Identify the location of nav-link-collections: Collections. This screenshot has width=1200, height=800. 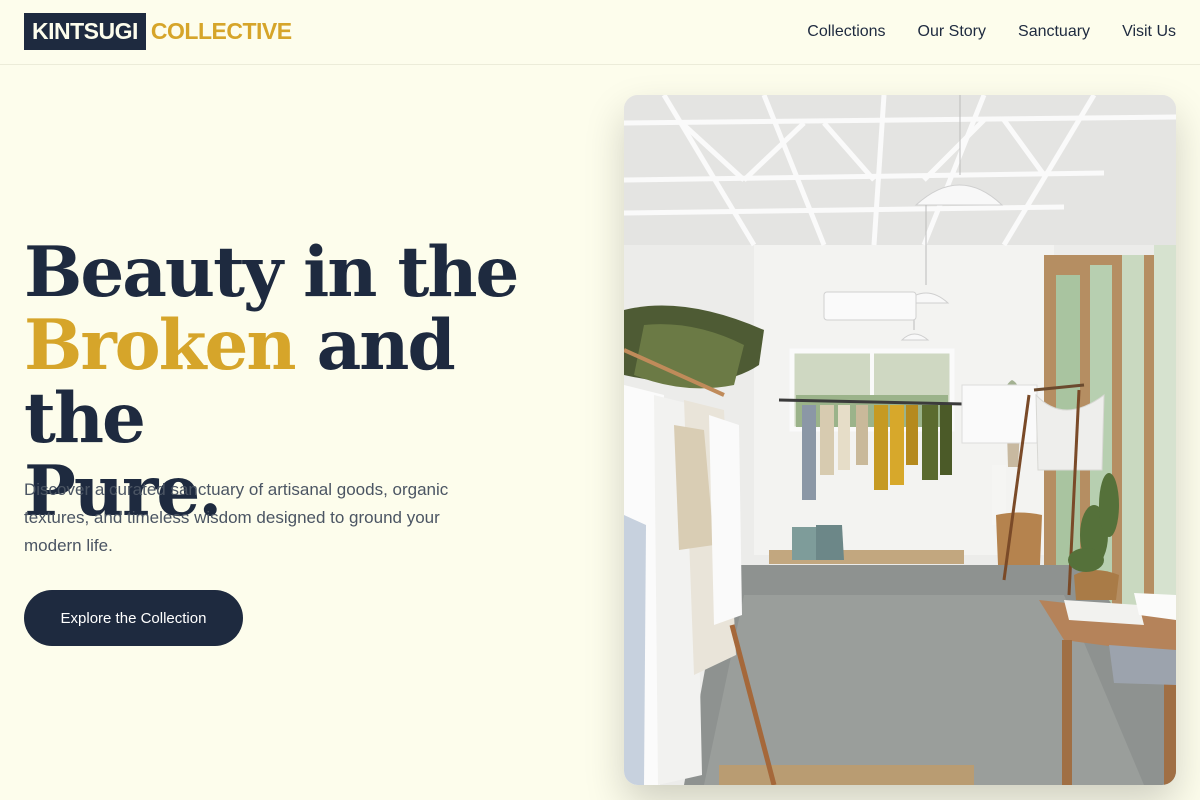
(846, 32).